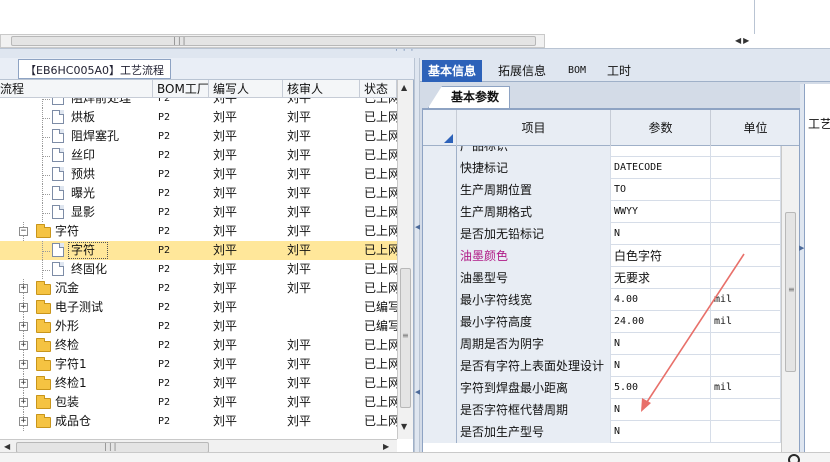 The width and height of the screenshot is (830, 462). Describe the element at coordinates (661, 300) in the screenshot. I see `param-value-cell: 4.00` at that location.